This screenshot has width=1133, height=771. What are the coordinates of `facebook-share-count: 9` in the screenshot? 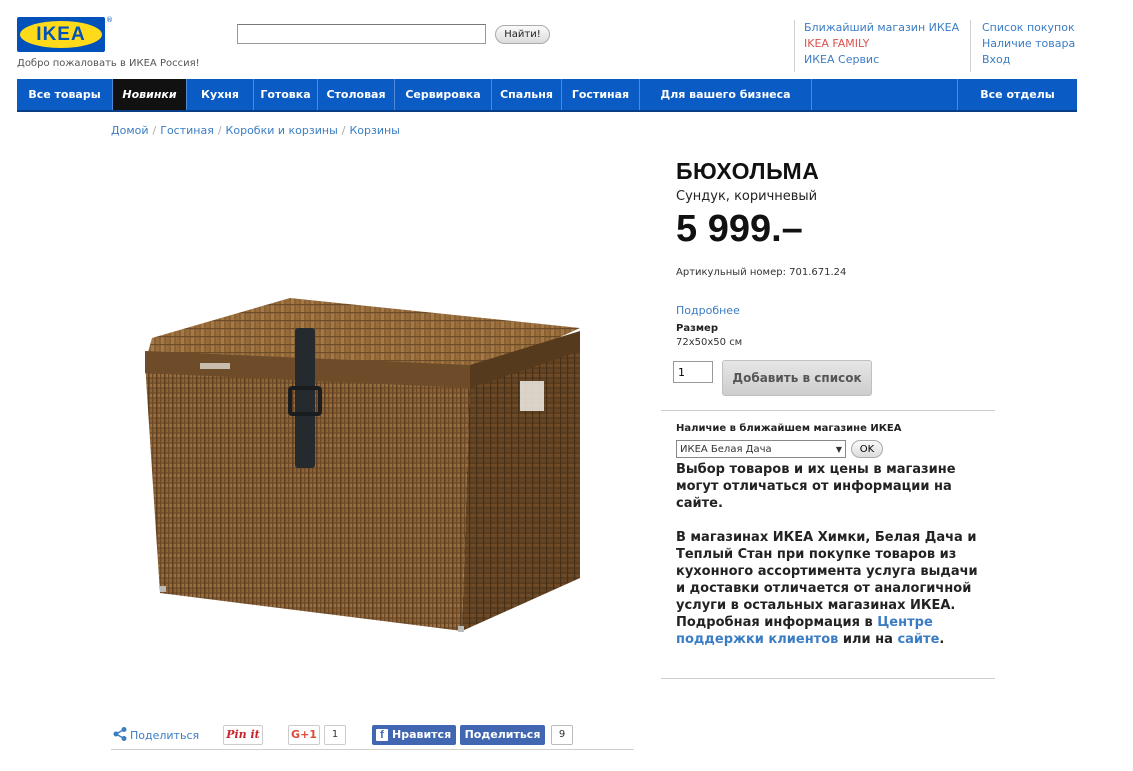 It's located at (562, 735).